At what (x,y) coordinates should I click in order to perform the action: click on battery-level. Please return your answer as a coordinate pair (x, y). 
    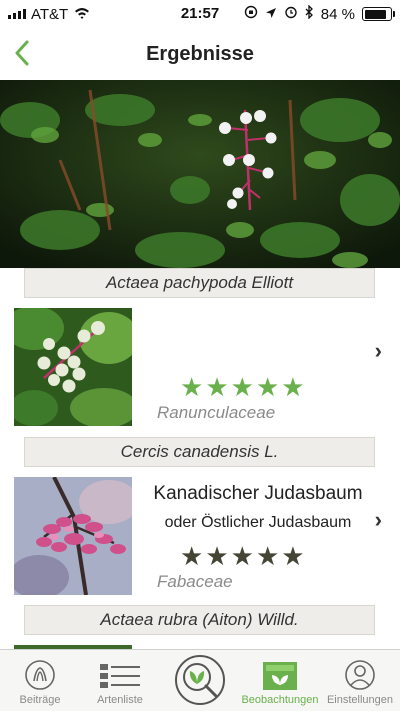
    Looking at the image, I should click on (375, 14).